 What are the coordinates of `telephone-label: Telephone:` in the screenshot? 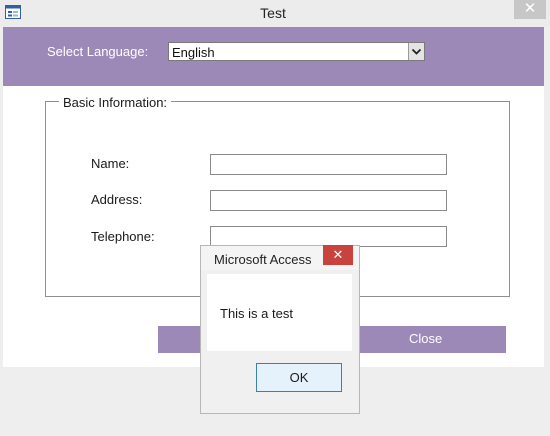 It's located at (123, 236).